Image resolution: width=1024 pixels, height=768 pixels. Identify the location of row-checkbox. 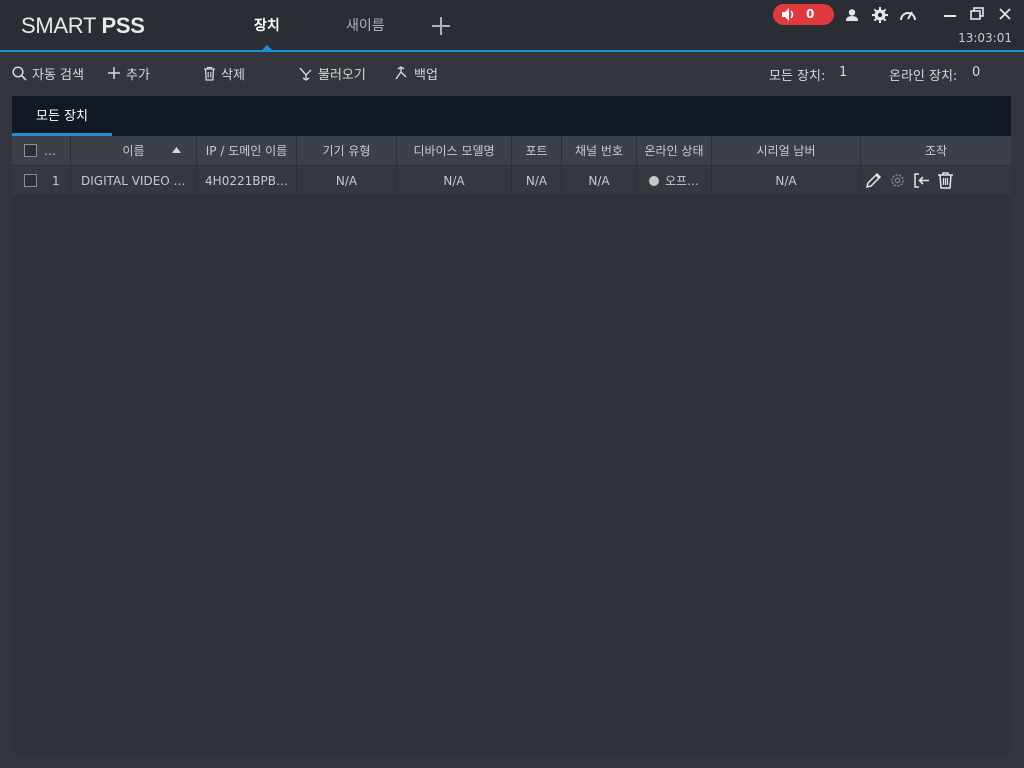
(30, 180).